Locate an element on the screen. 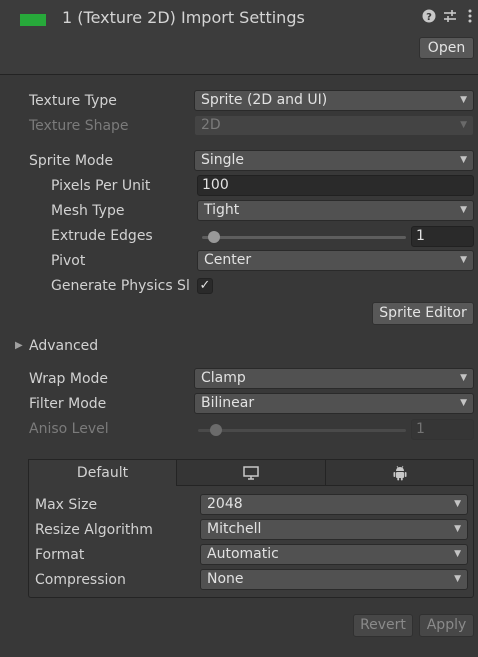 Image resolution: width=478 pixels, height=657 pixels. generate-physics-shape-label: Generate Physics Sl is located at coordinates (120, 286).